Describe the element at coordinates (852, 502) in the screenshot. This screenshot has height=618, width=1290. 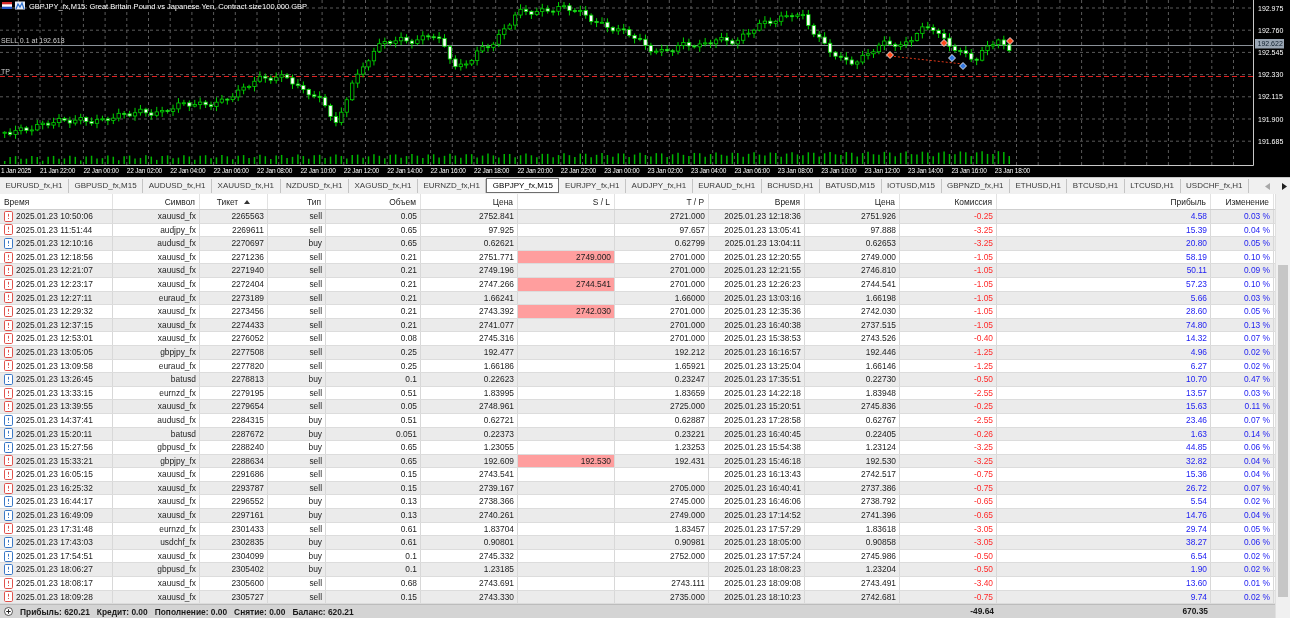
I see `table-cell: 2738.792` at that location.